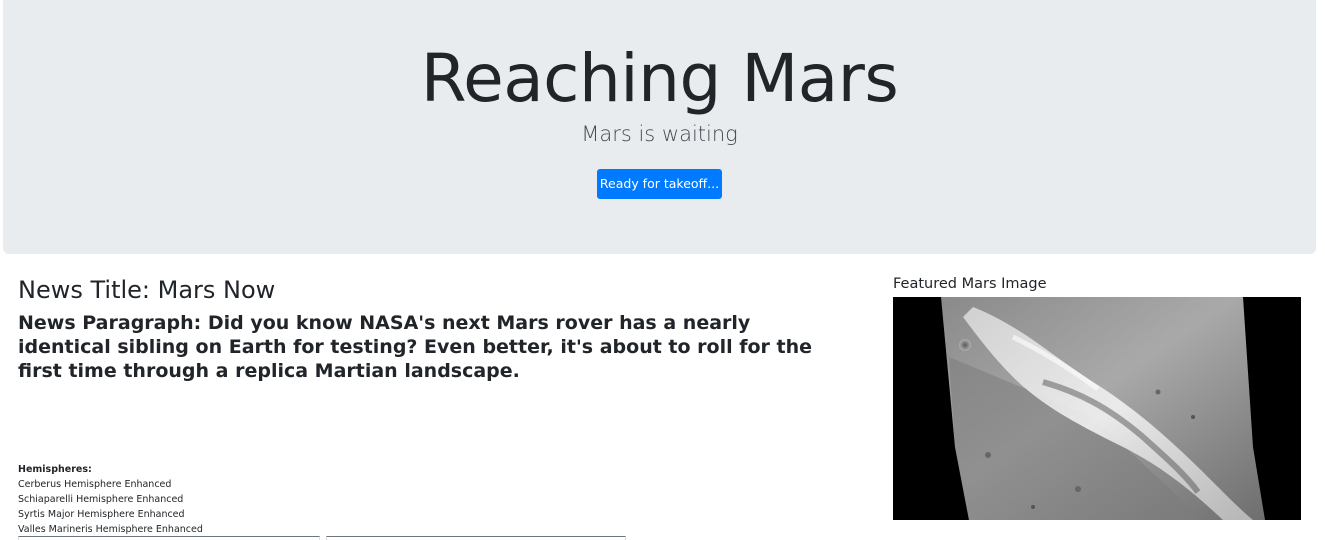  What do you see at coordinates (1097, 408) in the screenshot?
I see `featured-mars-image` at bounding box center [1097, 408].